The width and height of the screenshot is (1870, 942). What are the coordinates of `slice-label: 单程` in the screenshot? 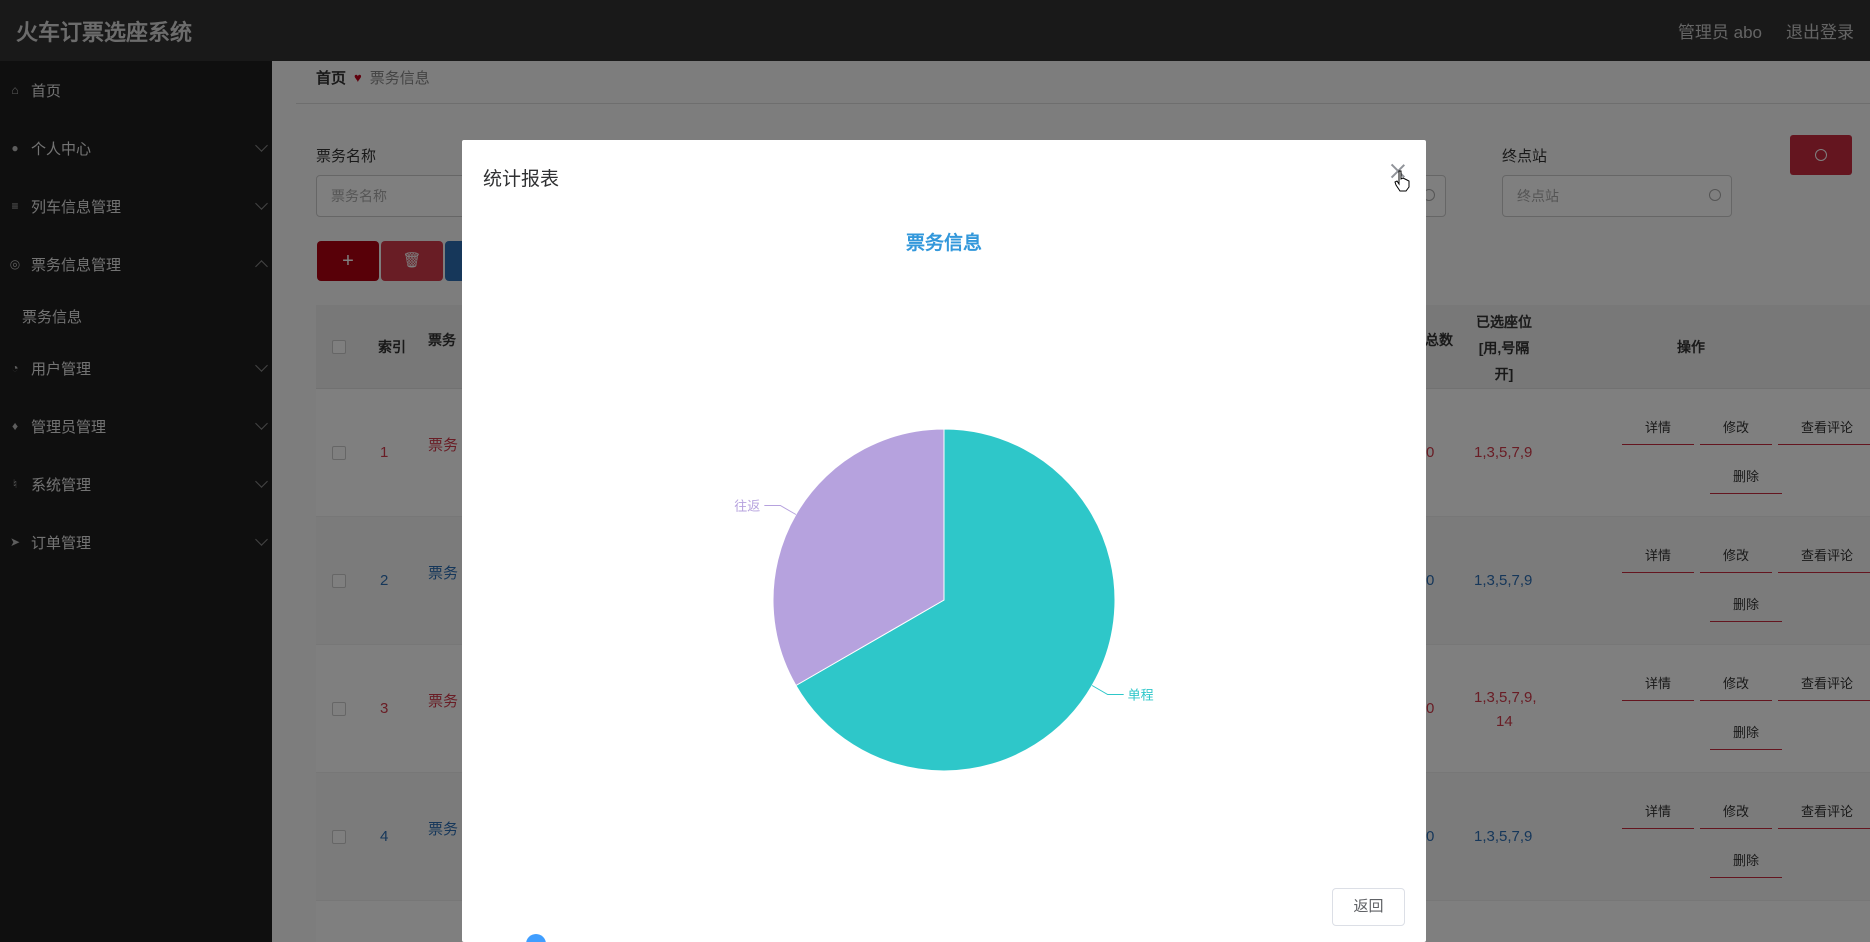 It's located at (1141, 696).